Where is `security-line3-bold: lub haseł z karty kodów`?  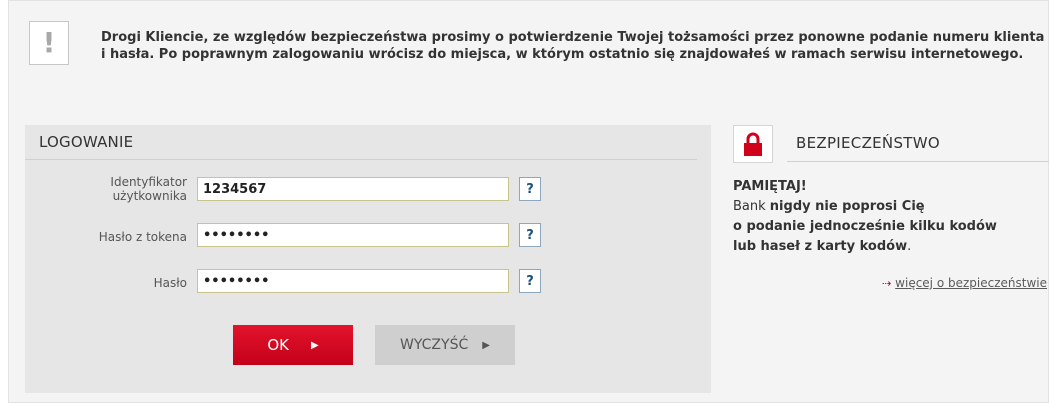 security-line3-bold: lub haseł z karty kodów is located at coordinates (820, 246).